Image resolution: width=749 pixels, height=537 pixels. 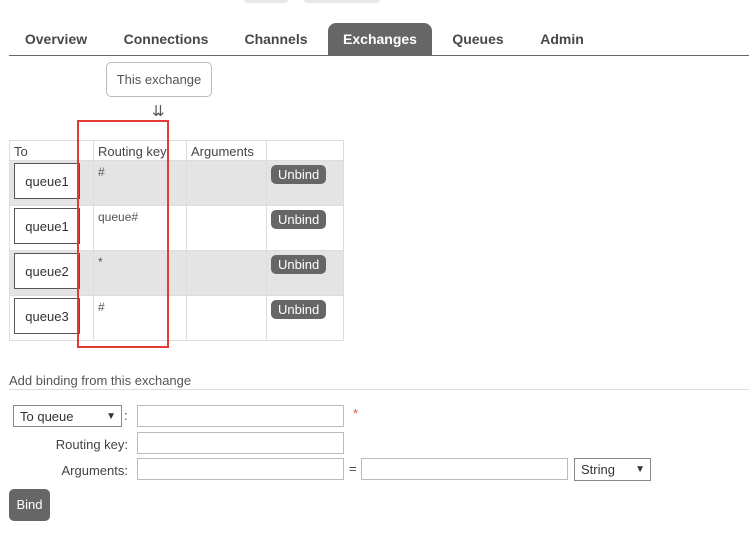 What do you see at coordinates (56, 39) in the screenshot?
I see `tab-overview: Overview` at bounding box center [56, 39].